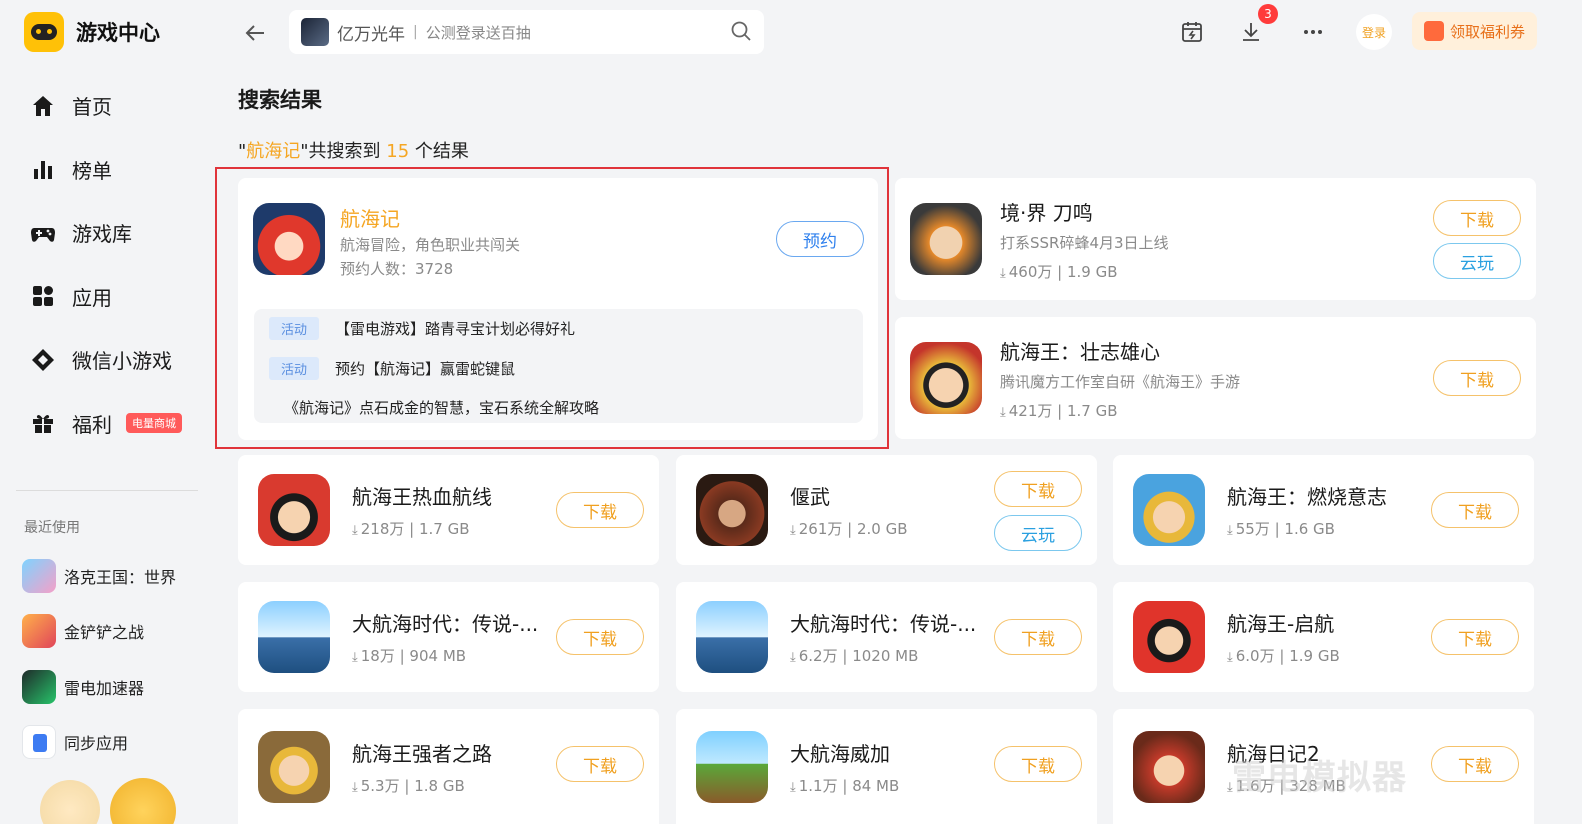 The width and height of the screenshot is (1582, 824). I want to click on main-nav: 首页 榜单 游戏库 应用 微信小游戏 福利 电量商城, so click(107, 264).